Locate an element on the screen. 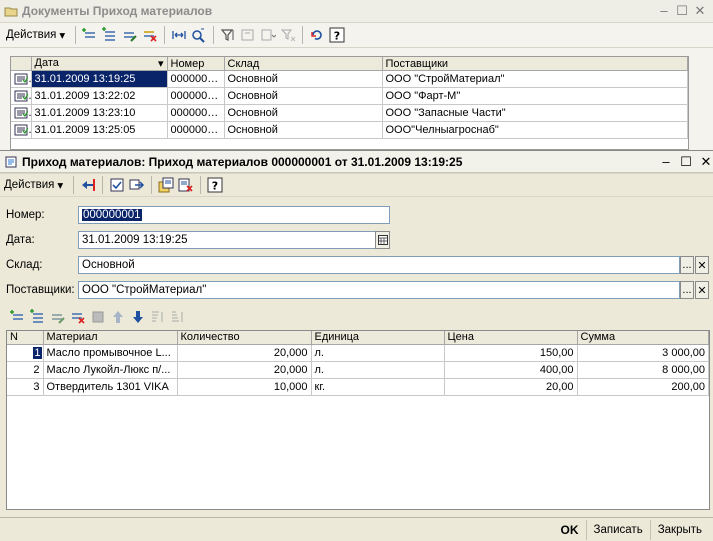  add-button is located at coordinates (90, 35).